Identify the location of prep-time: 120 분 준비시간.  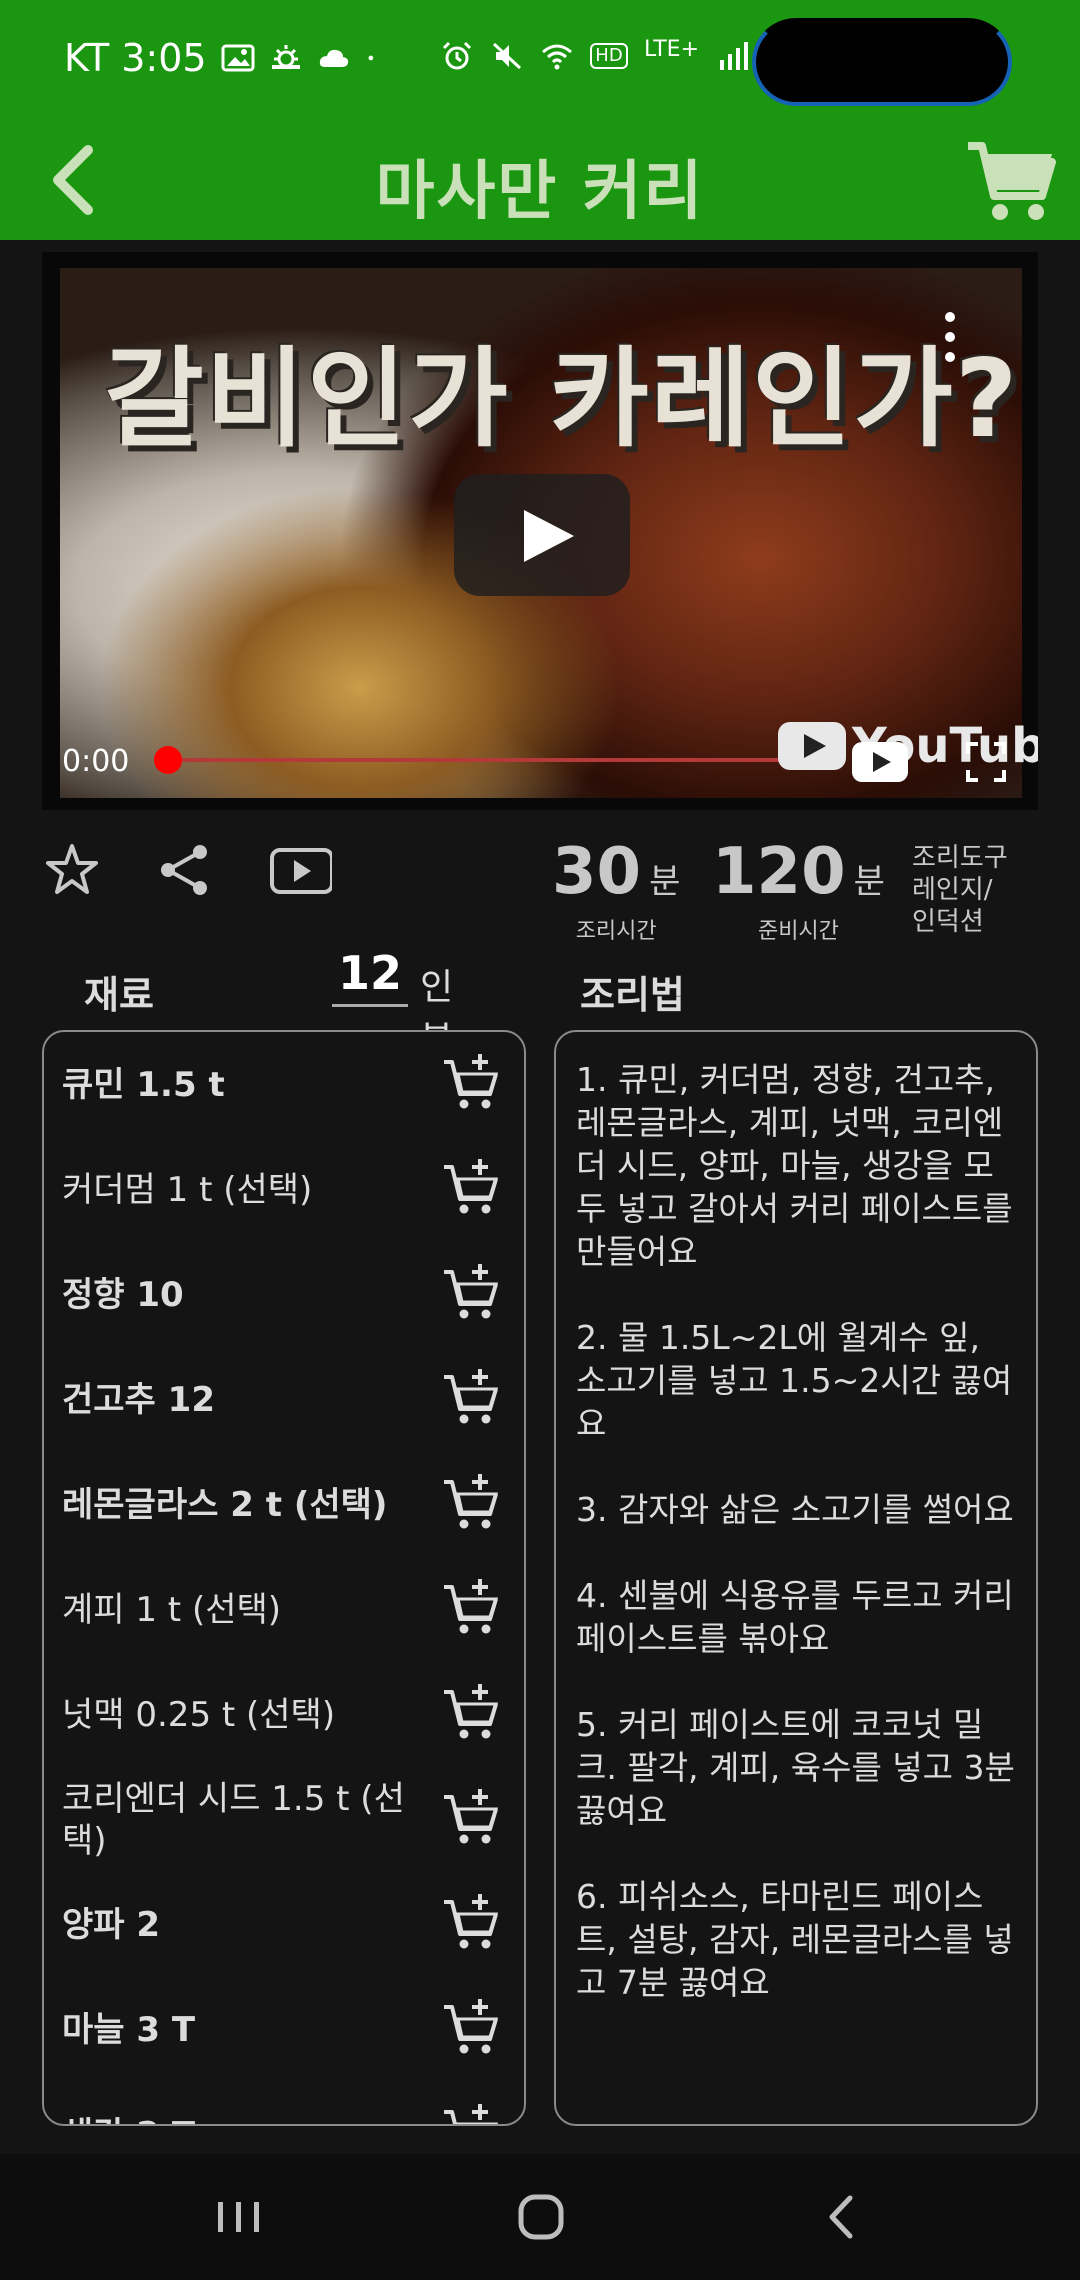
(798, 890).